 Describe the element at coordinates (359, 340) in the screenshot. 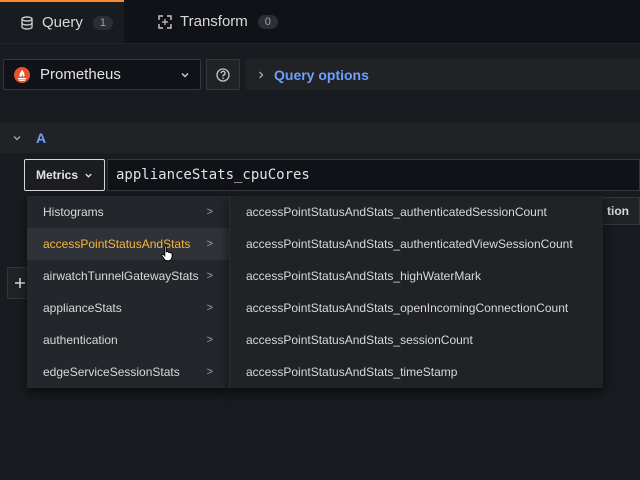

I see `metric-item-label: accessPointStatusAndStats_sessionCount` at that location.